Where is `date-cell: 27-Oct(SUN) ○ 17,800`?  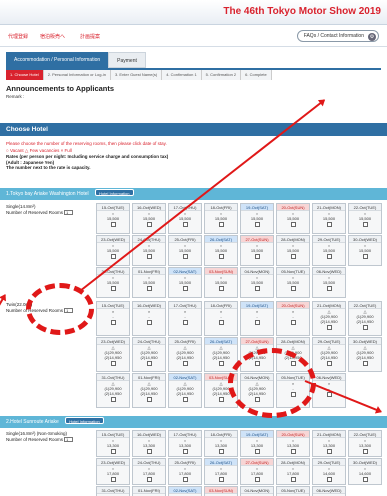
date-cell: 27-Oct(SUN) ○ 17,800 is located at coordinates (257, 471).